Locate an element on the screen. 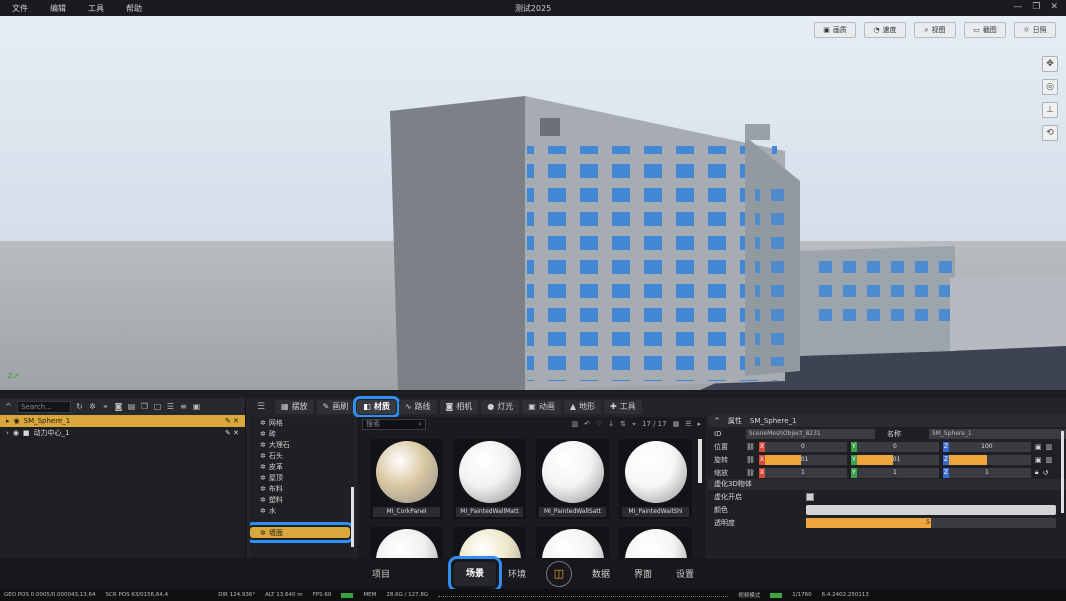  nav-settings: 设置 is located at coordinates (685, 573).